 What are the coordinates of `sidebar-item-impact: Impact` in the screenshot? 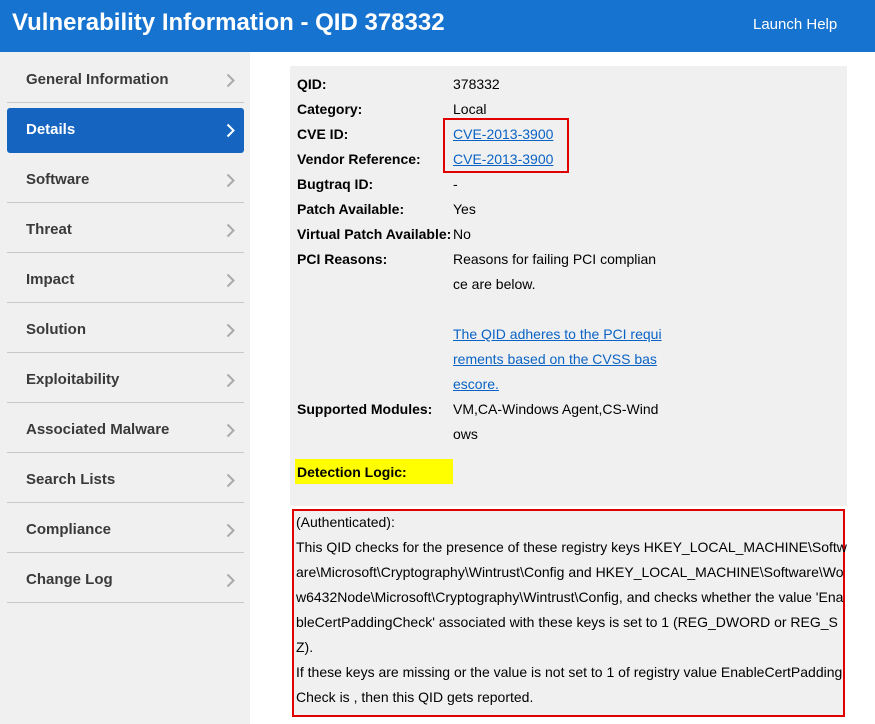 It's located at (125, 280).